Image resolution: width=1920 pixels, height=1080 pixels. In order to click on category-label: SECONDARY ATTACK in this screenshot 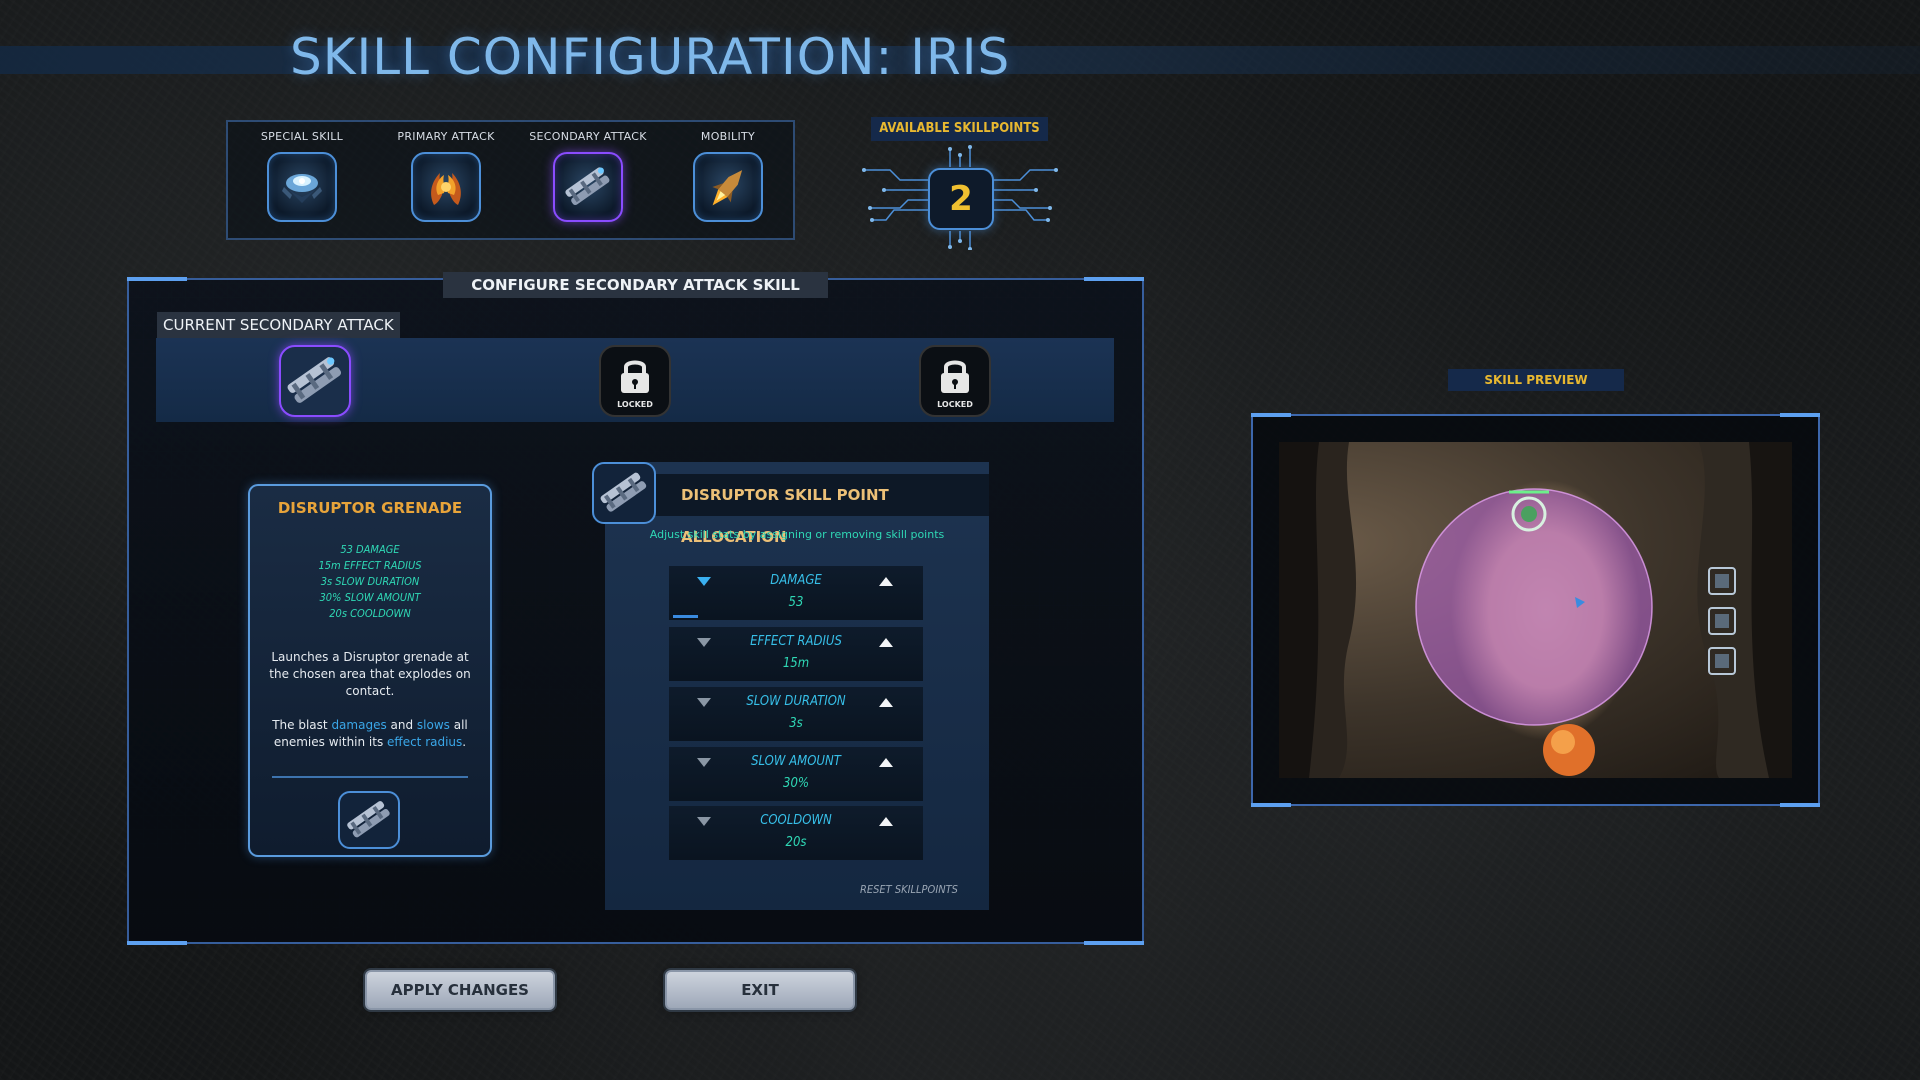, I will do `click(588, 136)`.